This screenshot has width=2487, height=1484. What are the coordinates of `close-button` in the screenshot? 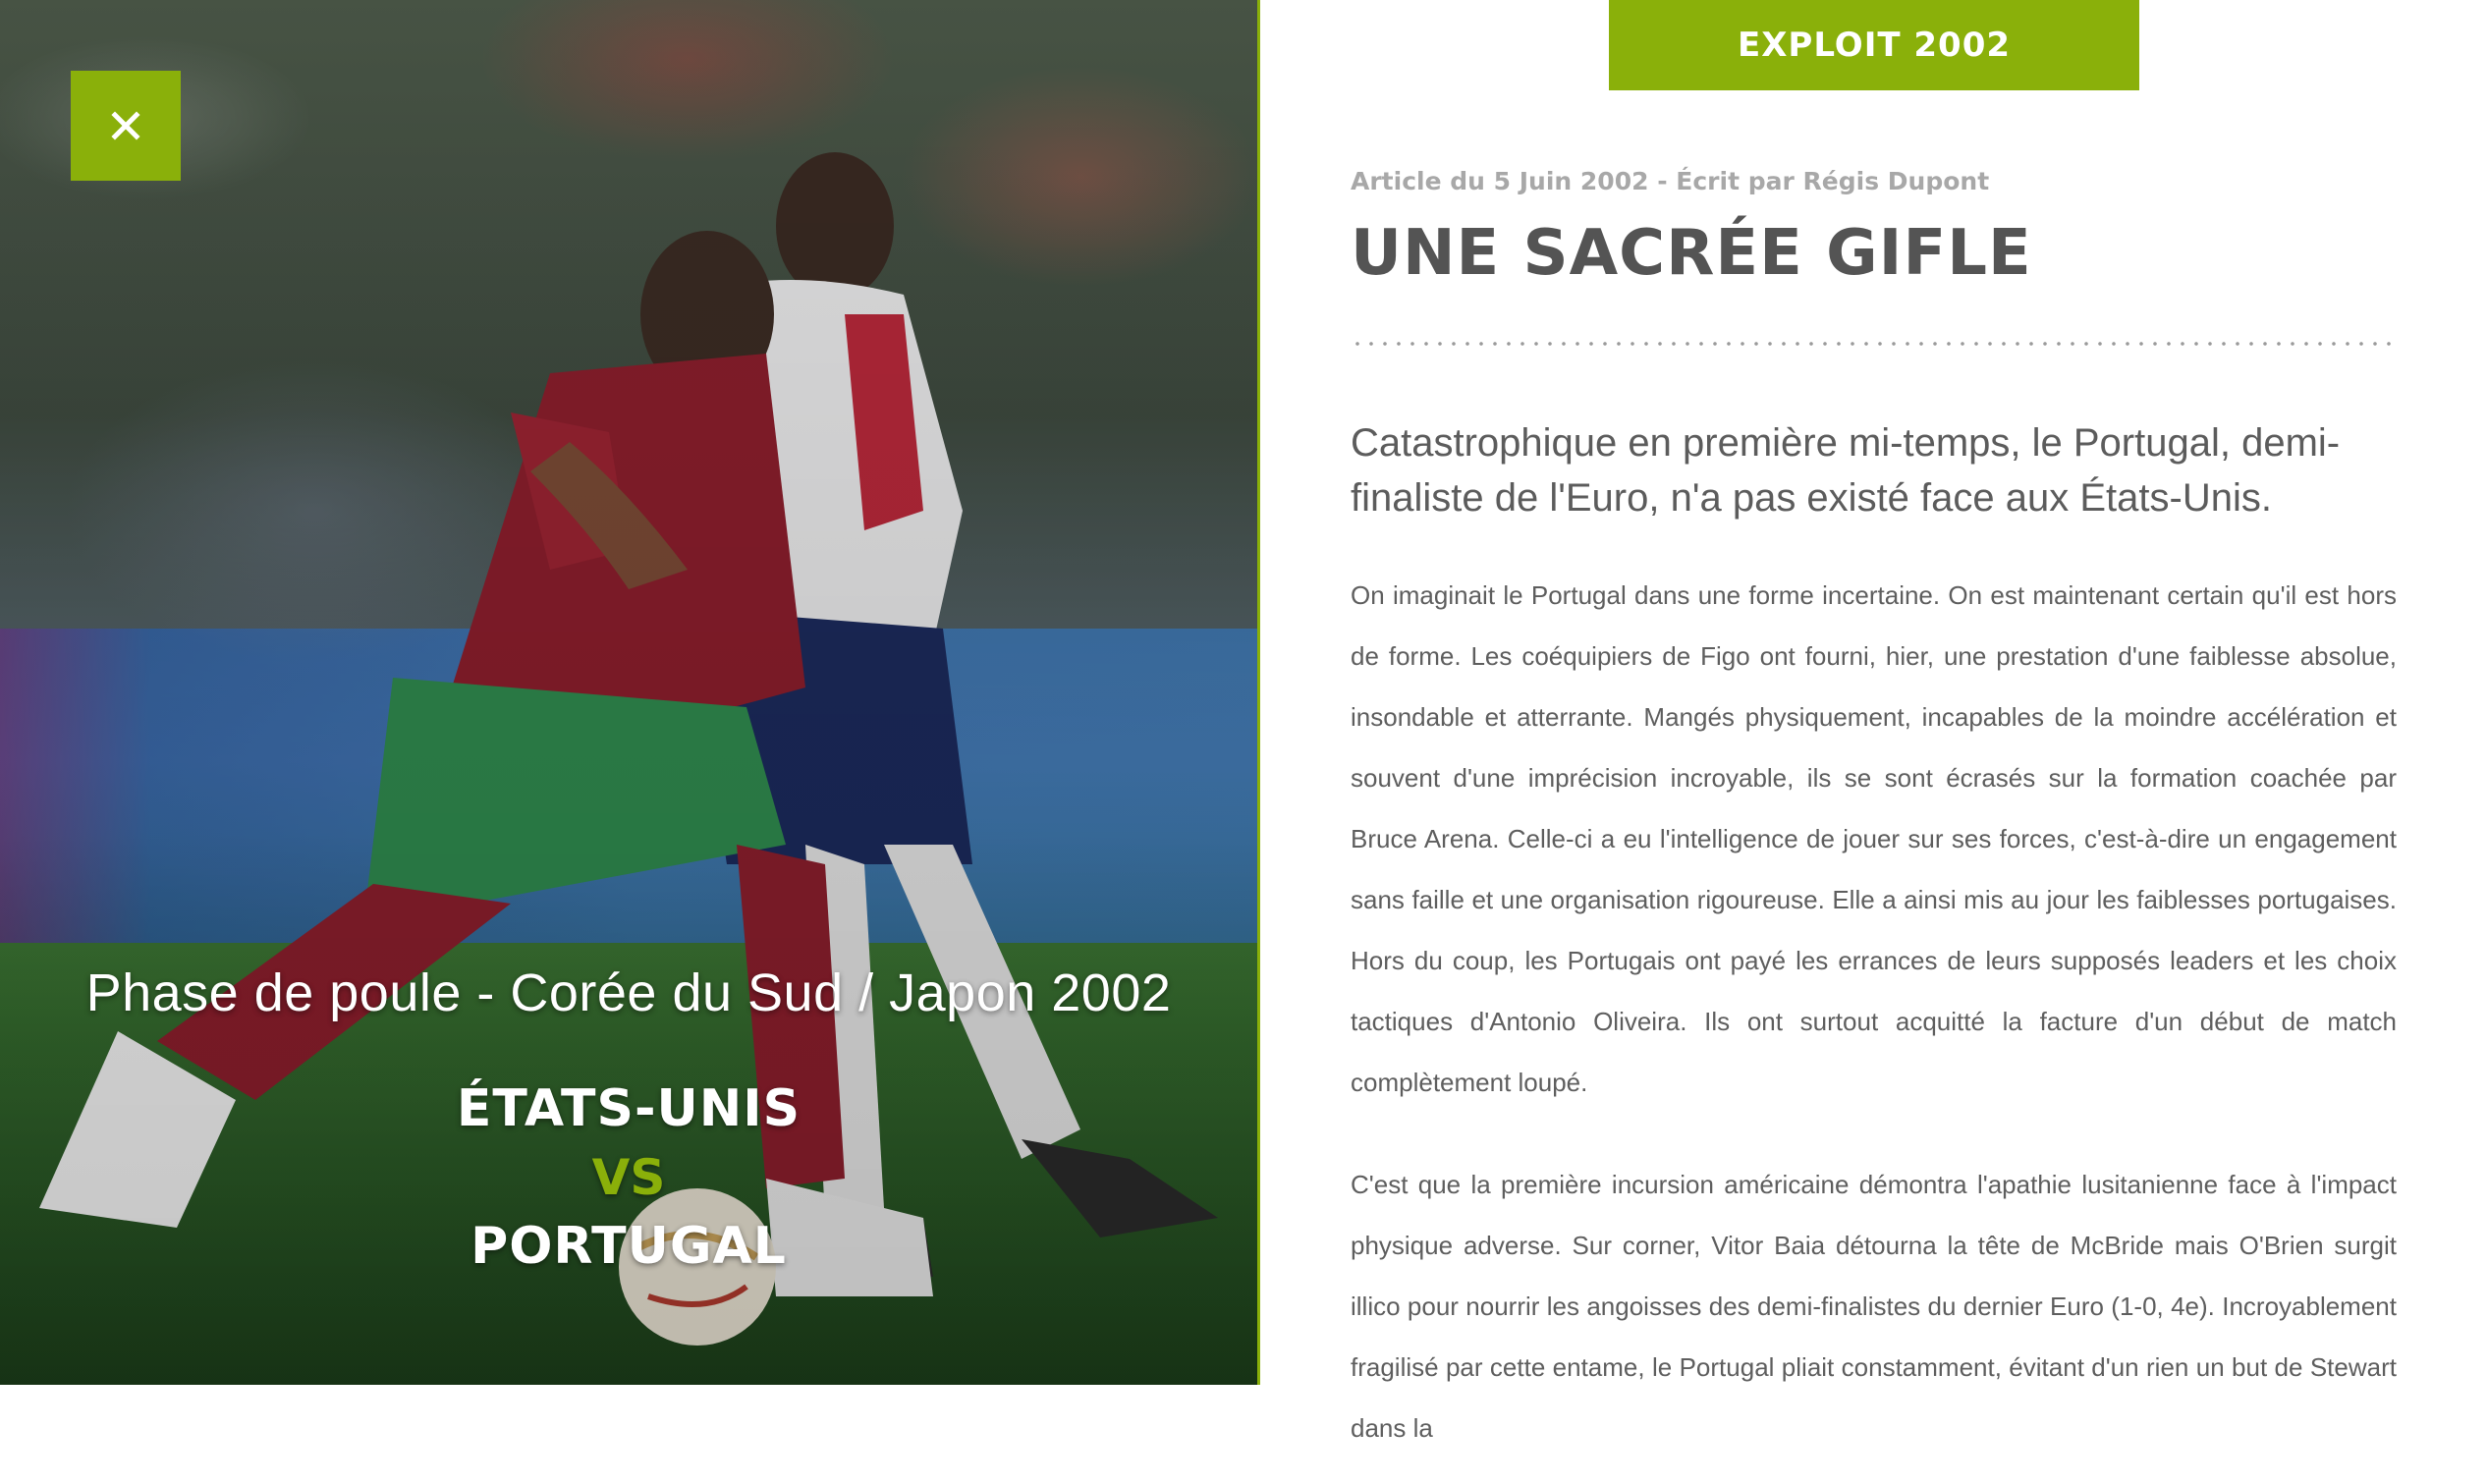 It's located at (126, 126).